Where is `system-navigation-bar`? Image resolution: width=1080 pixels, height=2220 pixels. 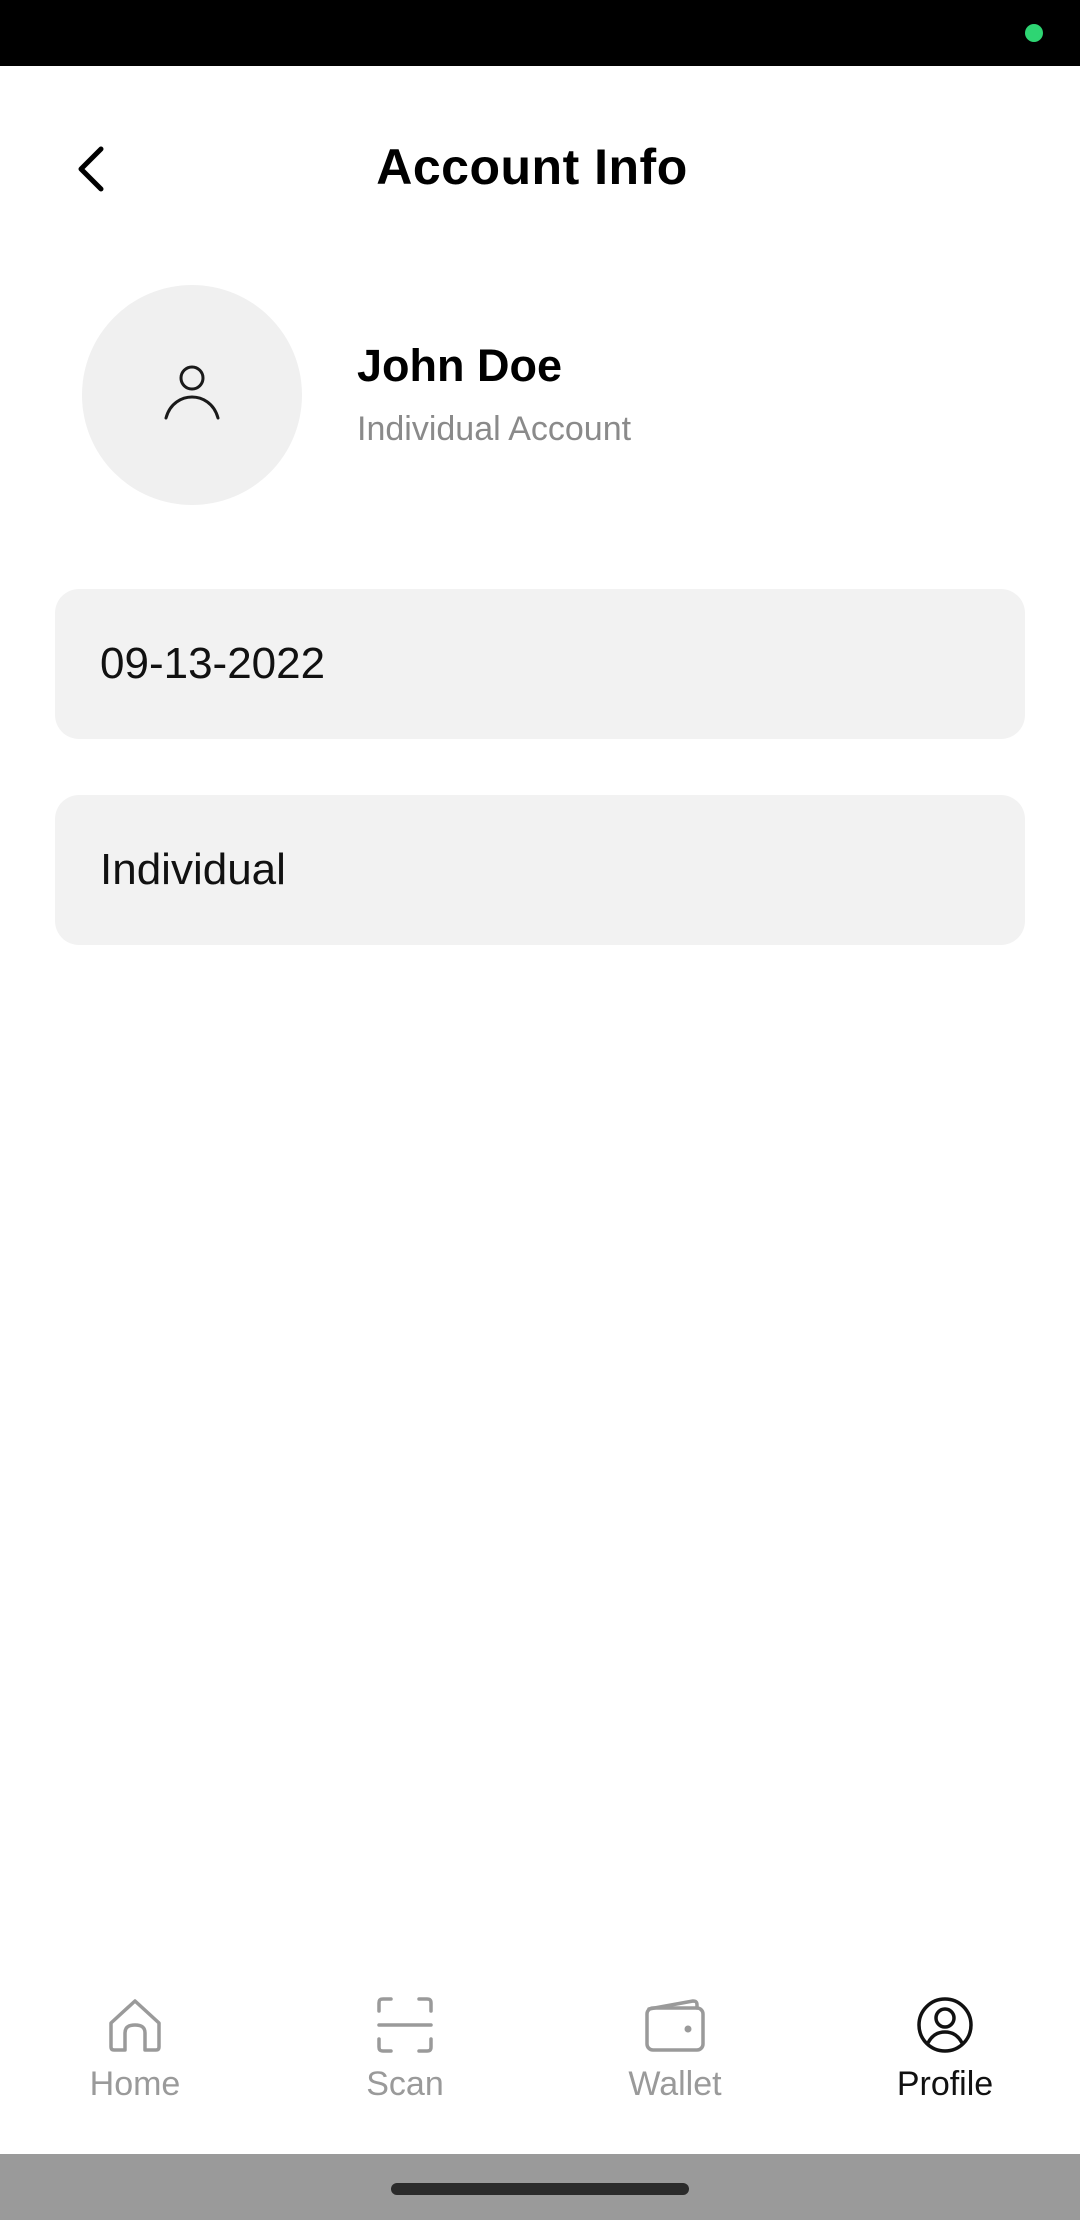
system-navigation-bar is located at coordinates (540, 2187).